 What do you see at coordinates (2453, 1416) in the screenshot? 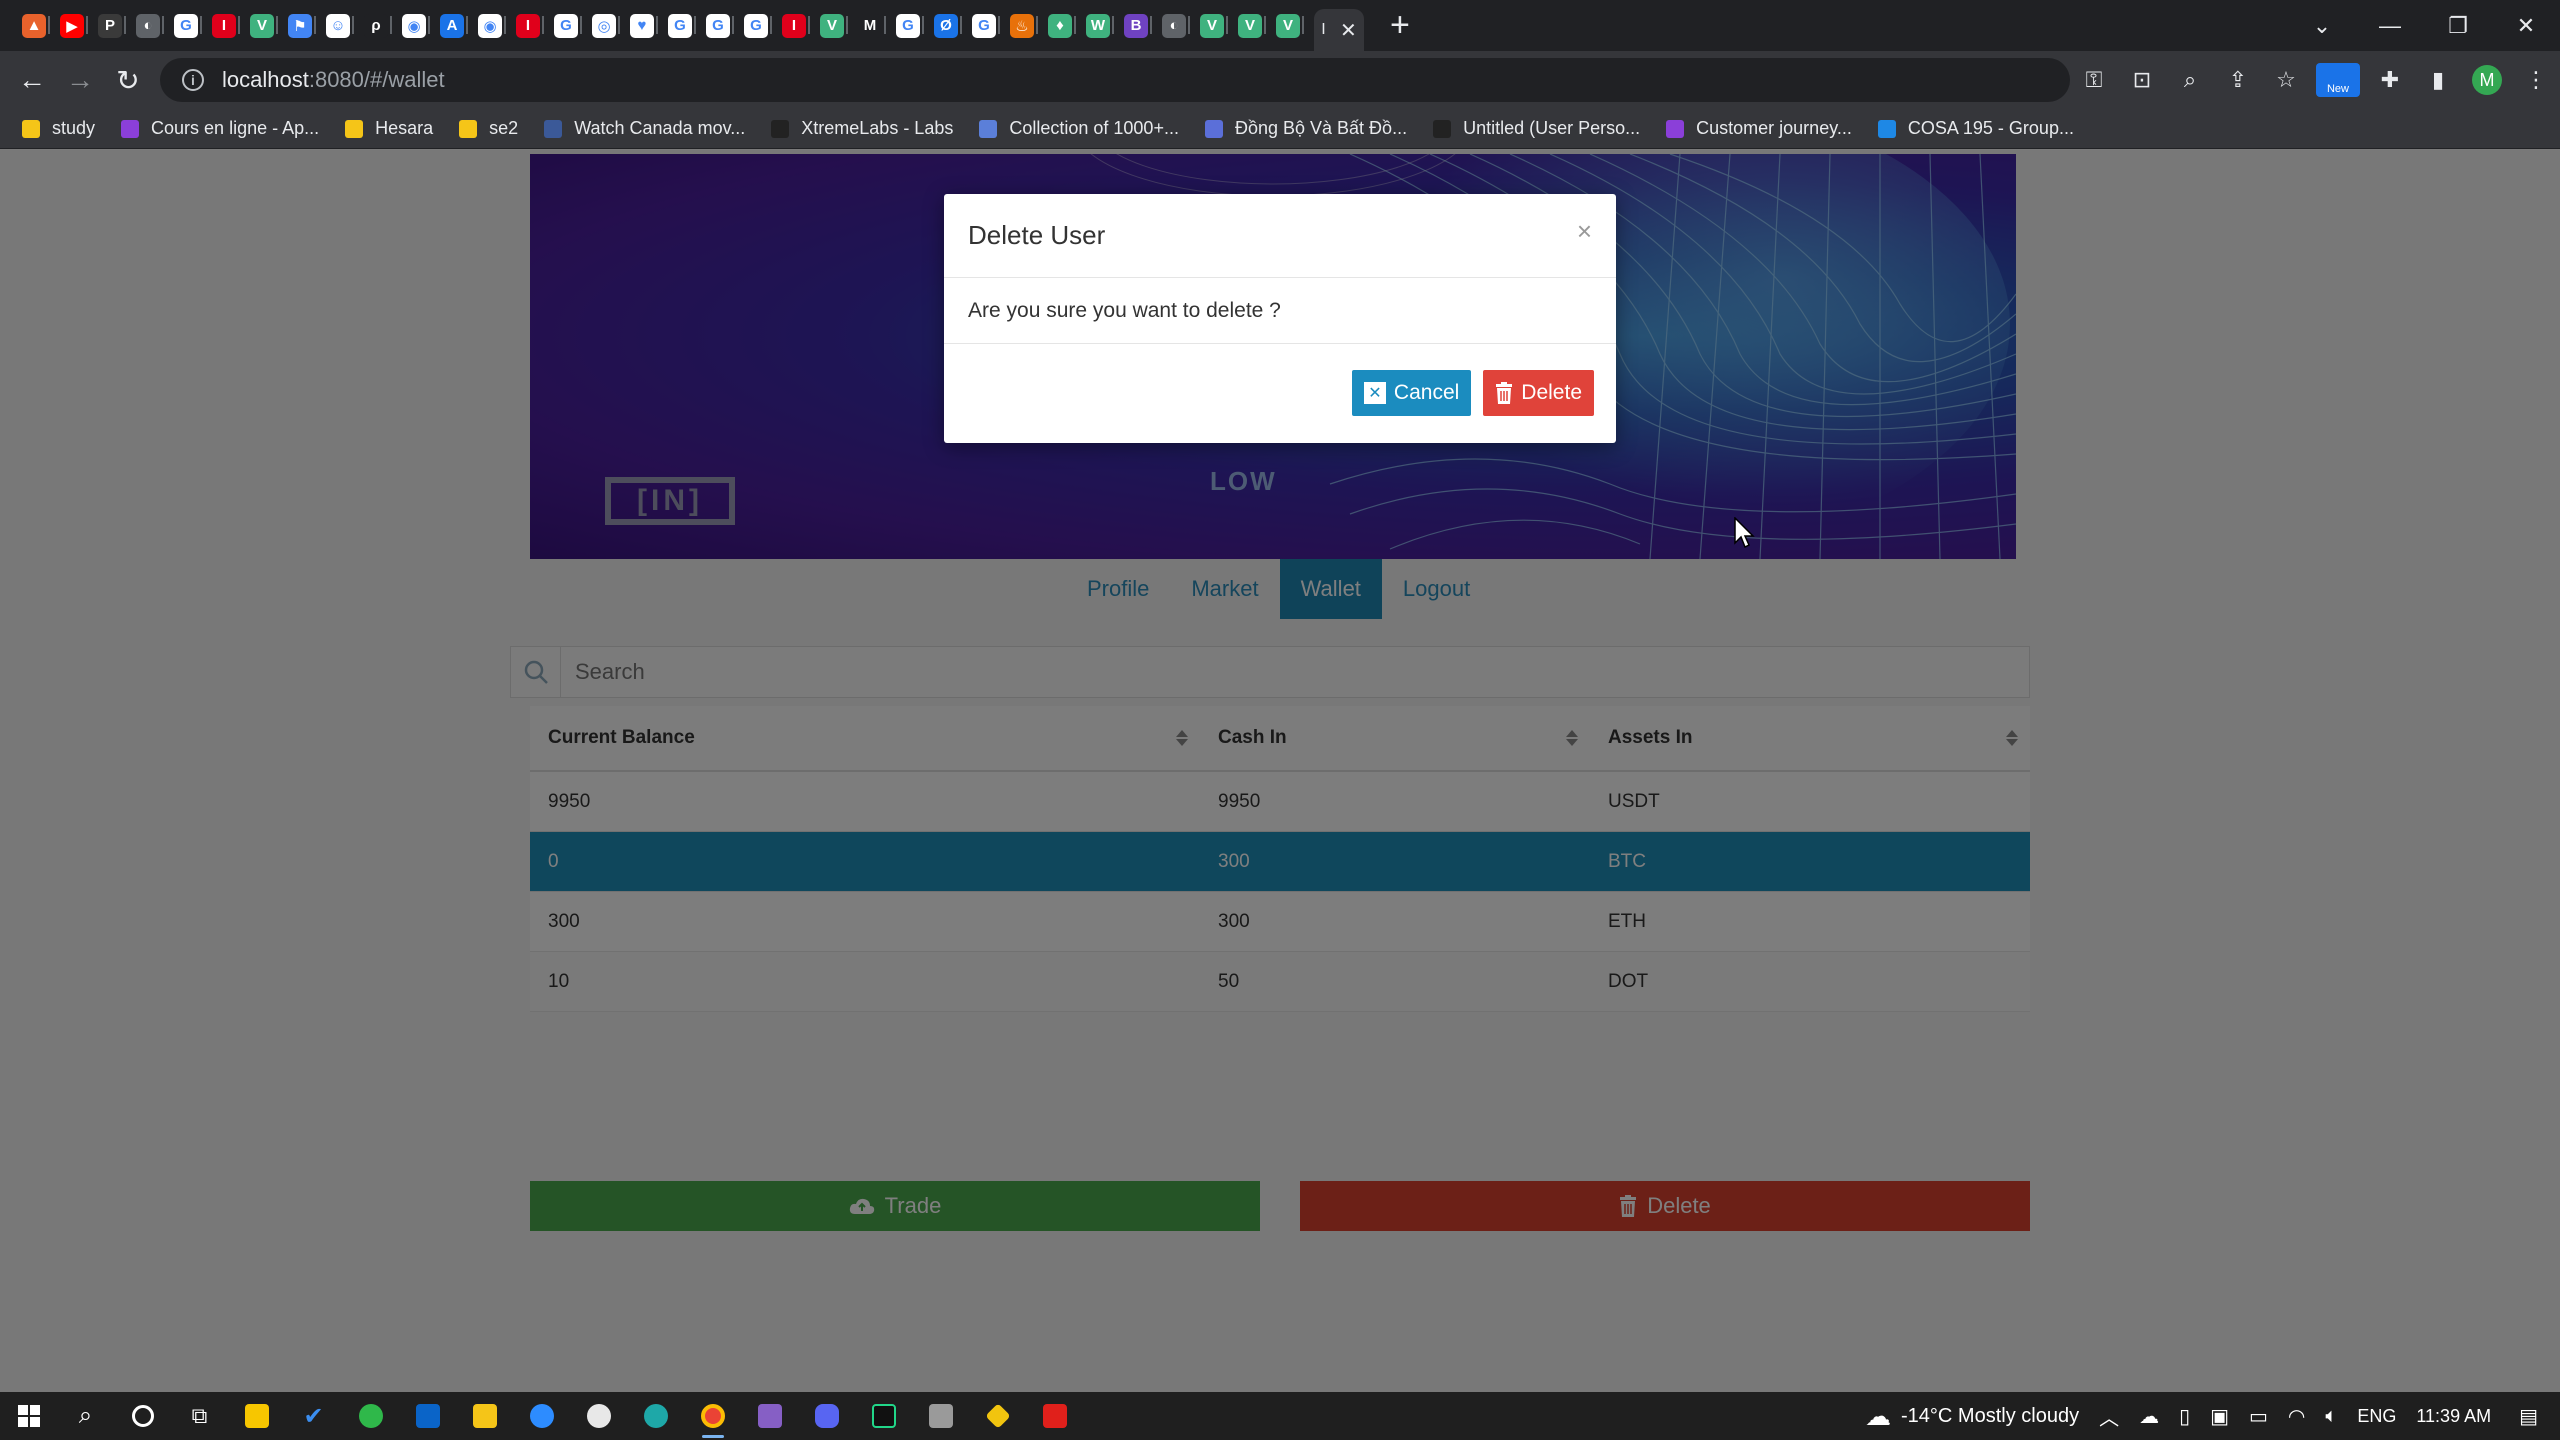
I see `clock: 11:39 AM` at bounding box center [2453, 1416].